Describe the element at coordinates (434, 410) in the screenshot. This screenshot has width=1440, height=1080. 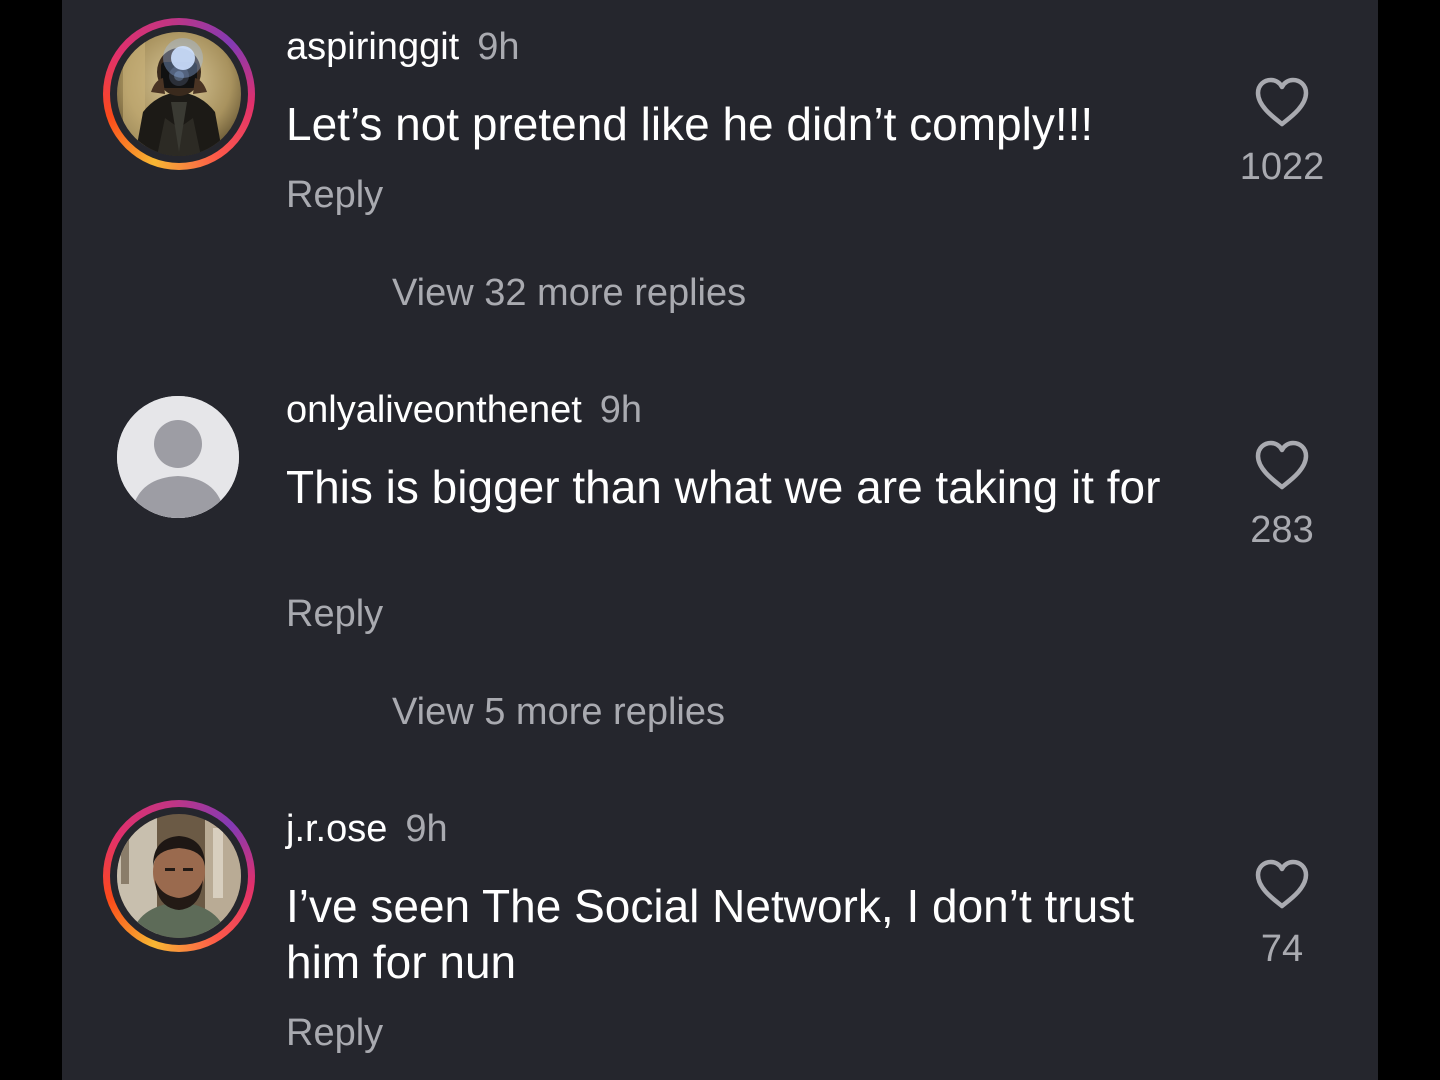
I see `username: onlyaliveonthenet` at that location.